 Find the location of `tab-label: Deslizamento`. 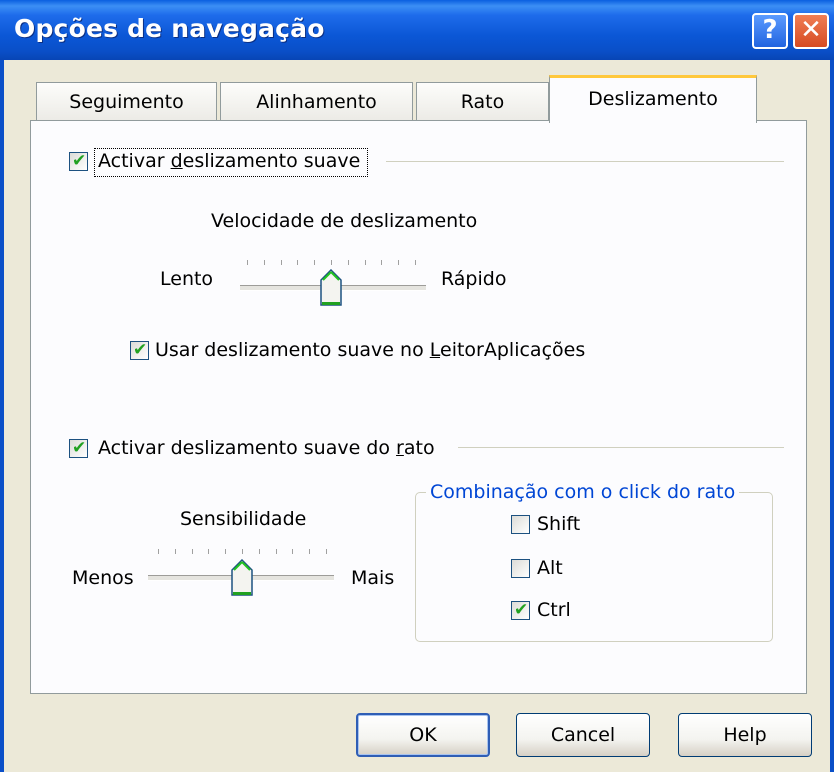

tab-label: Deslizamento is located at coordinates (653, 99).